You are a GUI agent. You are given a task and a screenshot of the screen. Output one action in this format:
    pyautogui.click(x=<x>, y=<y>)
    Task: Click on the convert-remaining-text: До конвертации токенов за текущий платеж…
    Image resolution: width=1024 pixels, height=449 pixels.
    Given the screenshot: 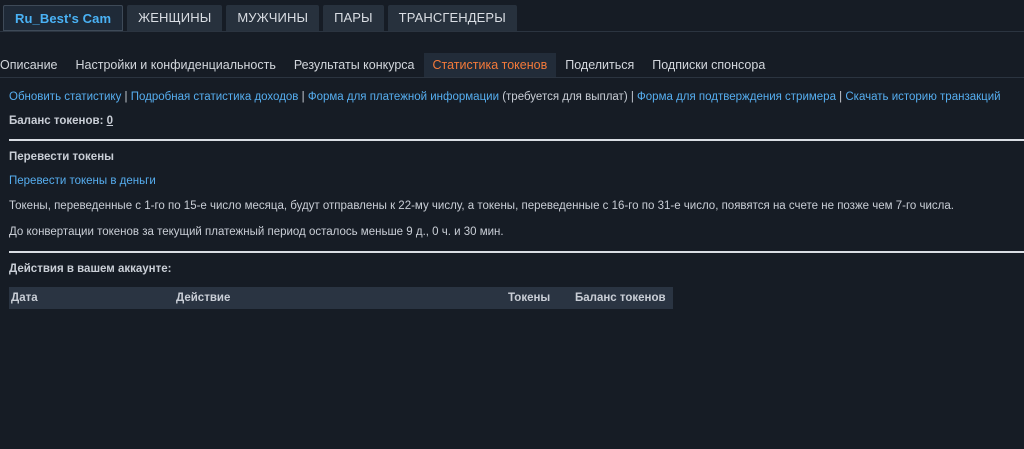 What is the action you would take?
    pyautogui.click(x=256, y=232)
    